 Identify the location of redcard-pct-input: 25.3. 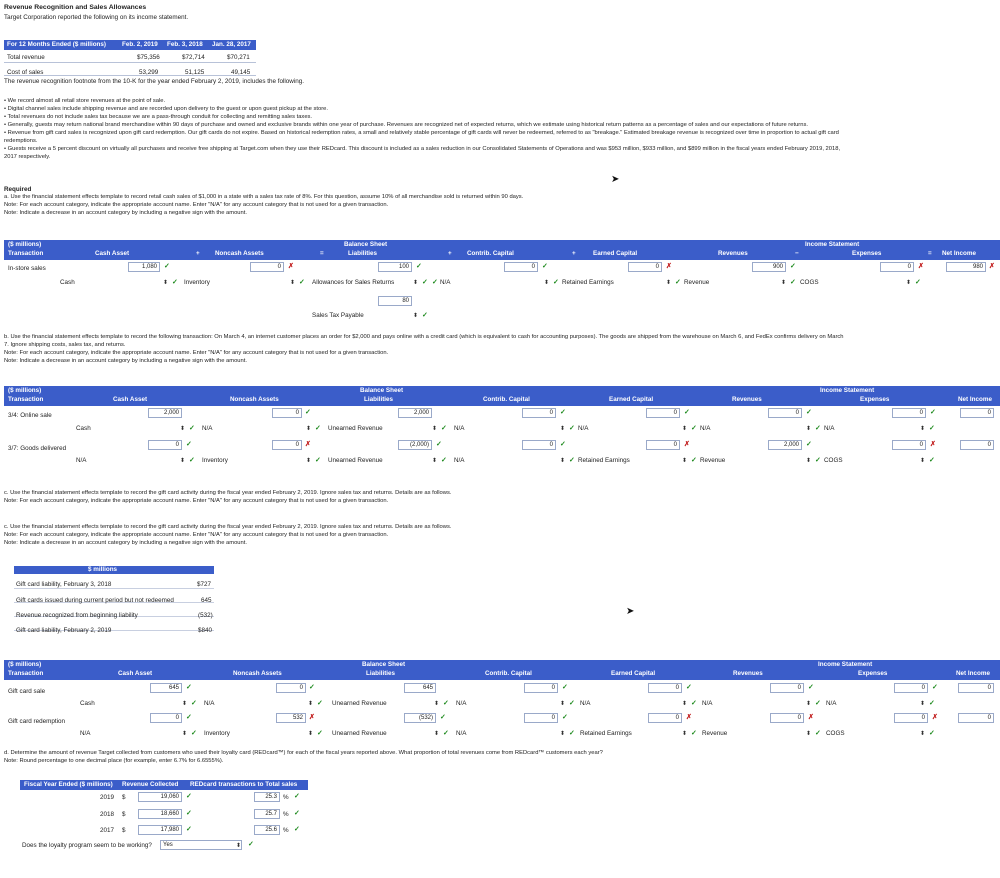
(267, 797).